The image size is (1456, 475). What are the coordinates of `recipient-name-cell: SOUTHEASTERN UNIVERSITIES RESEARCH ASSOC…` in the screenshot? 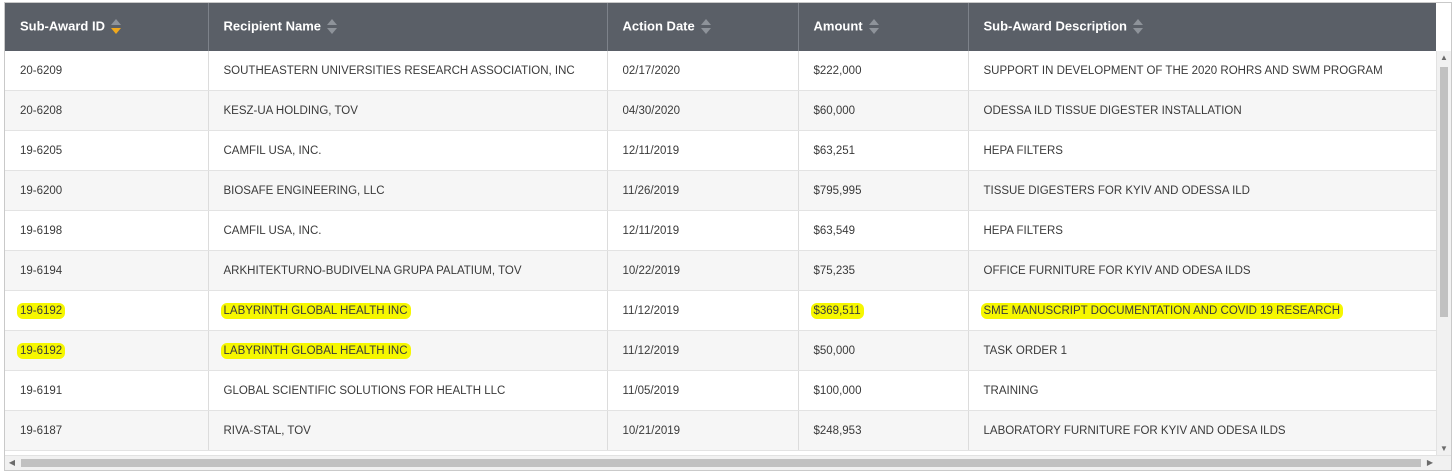 It's located at (408, 71).